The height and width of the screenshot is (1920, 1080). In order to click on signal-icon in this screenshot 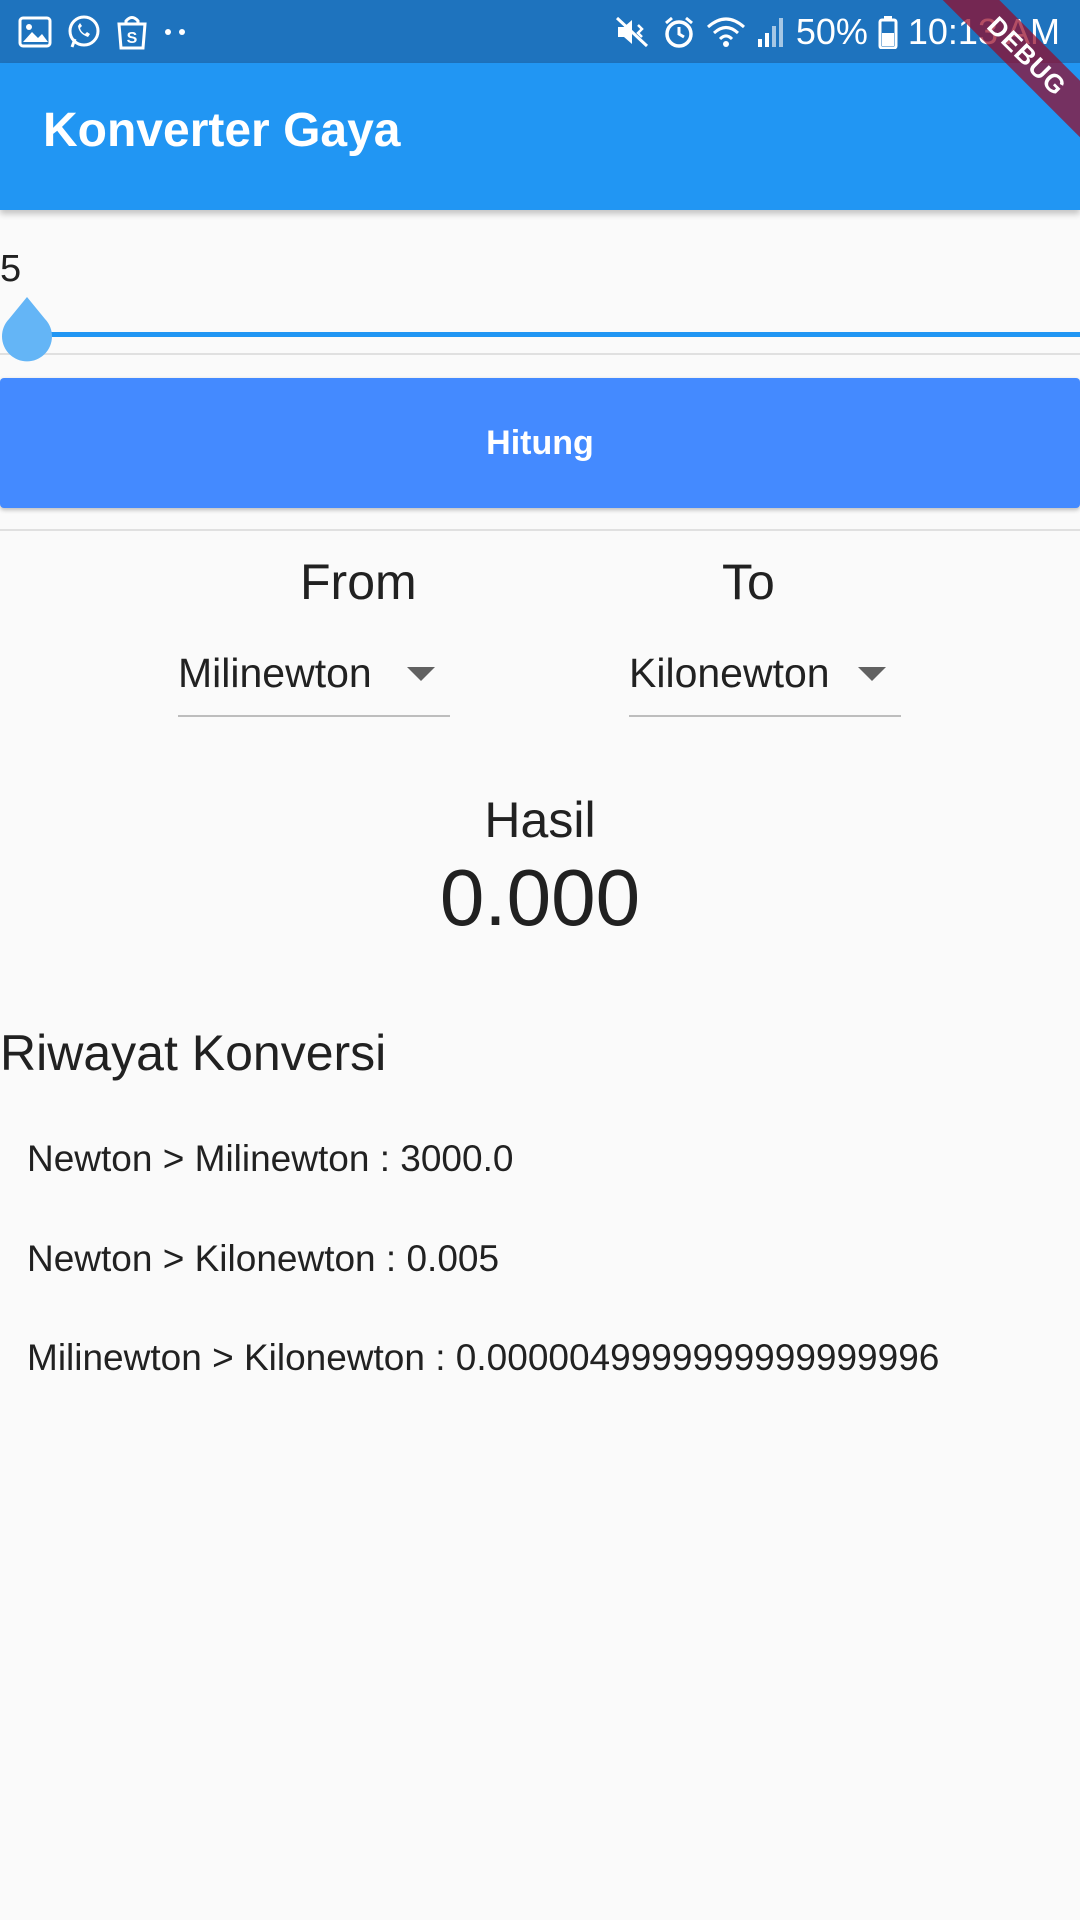, I will do `click(771, 32)`.